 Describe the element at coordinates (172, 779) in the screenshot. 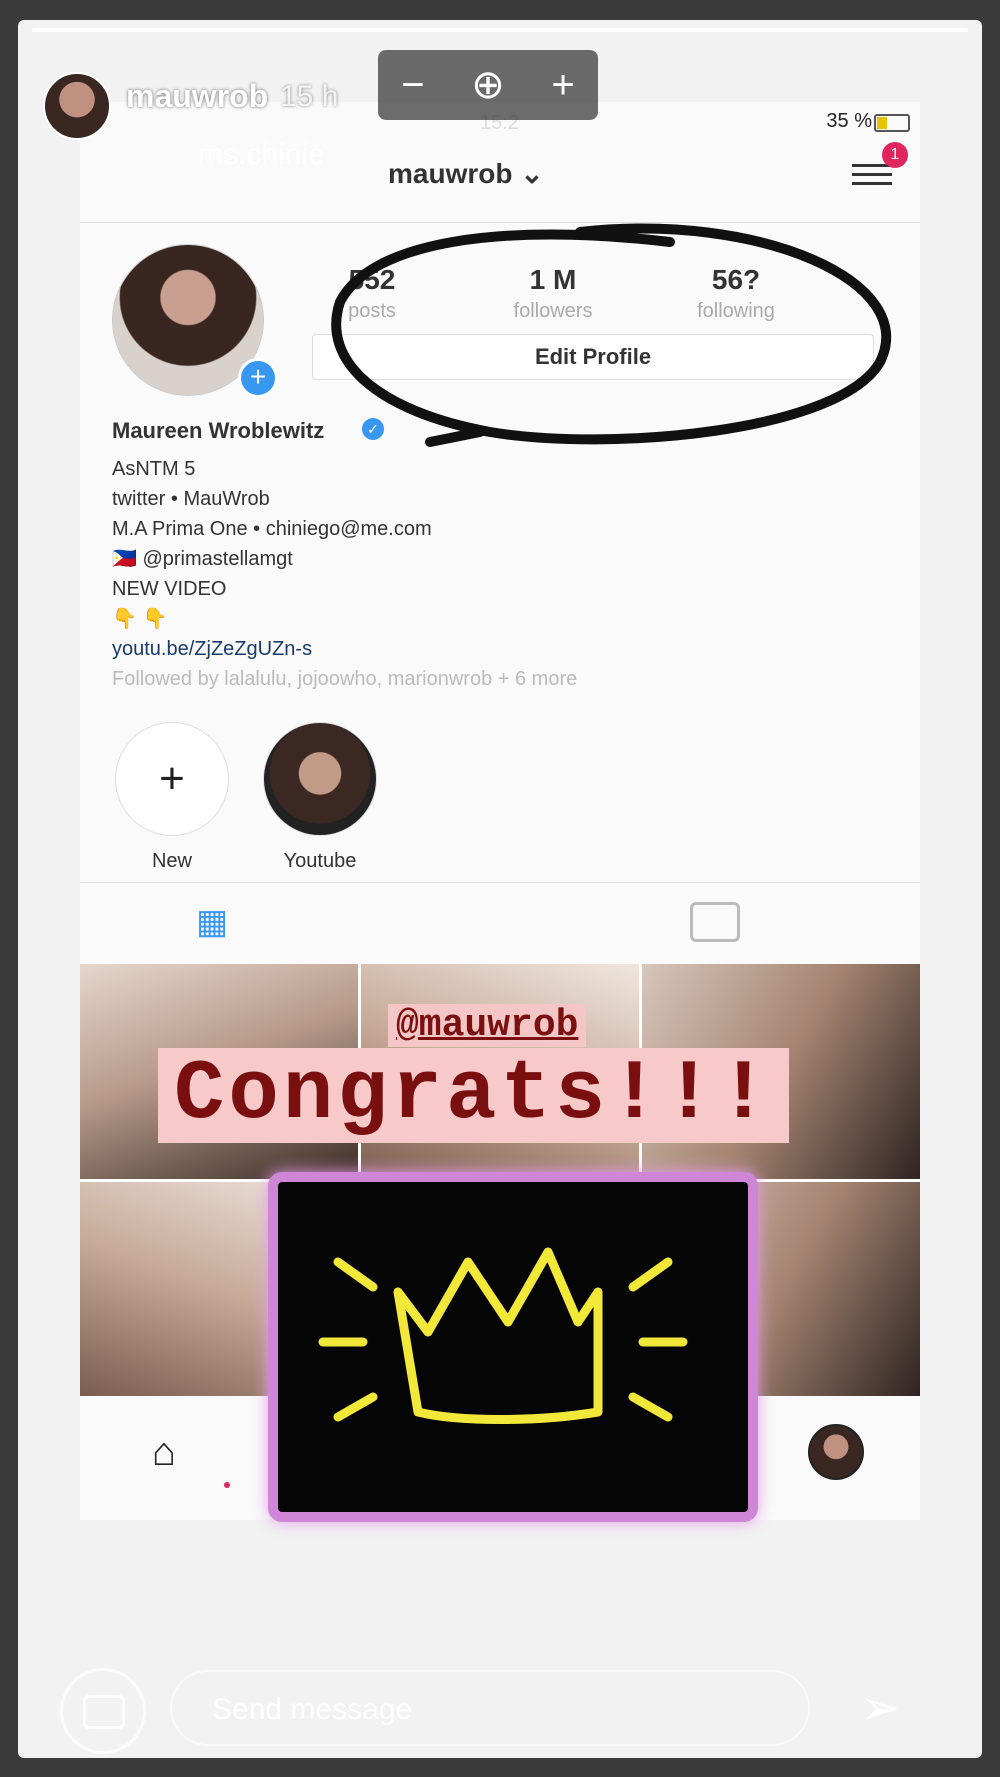

I see `plus-icon: +` at that location.